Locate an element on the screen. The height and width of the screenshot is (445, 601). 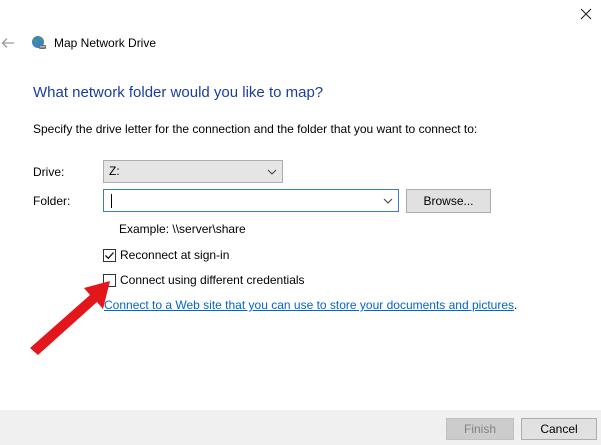
folder-input is located at coordinates (251, 200).